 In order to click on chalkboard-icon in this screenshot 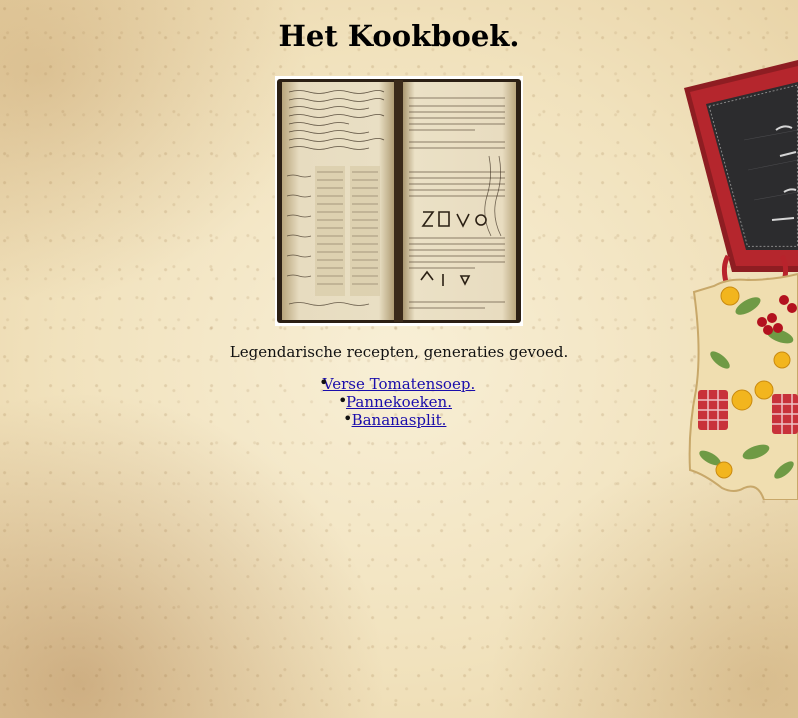, I will do `click(741, 166)`.